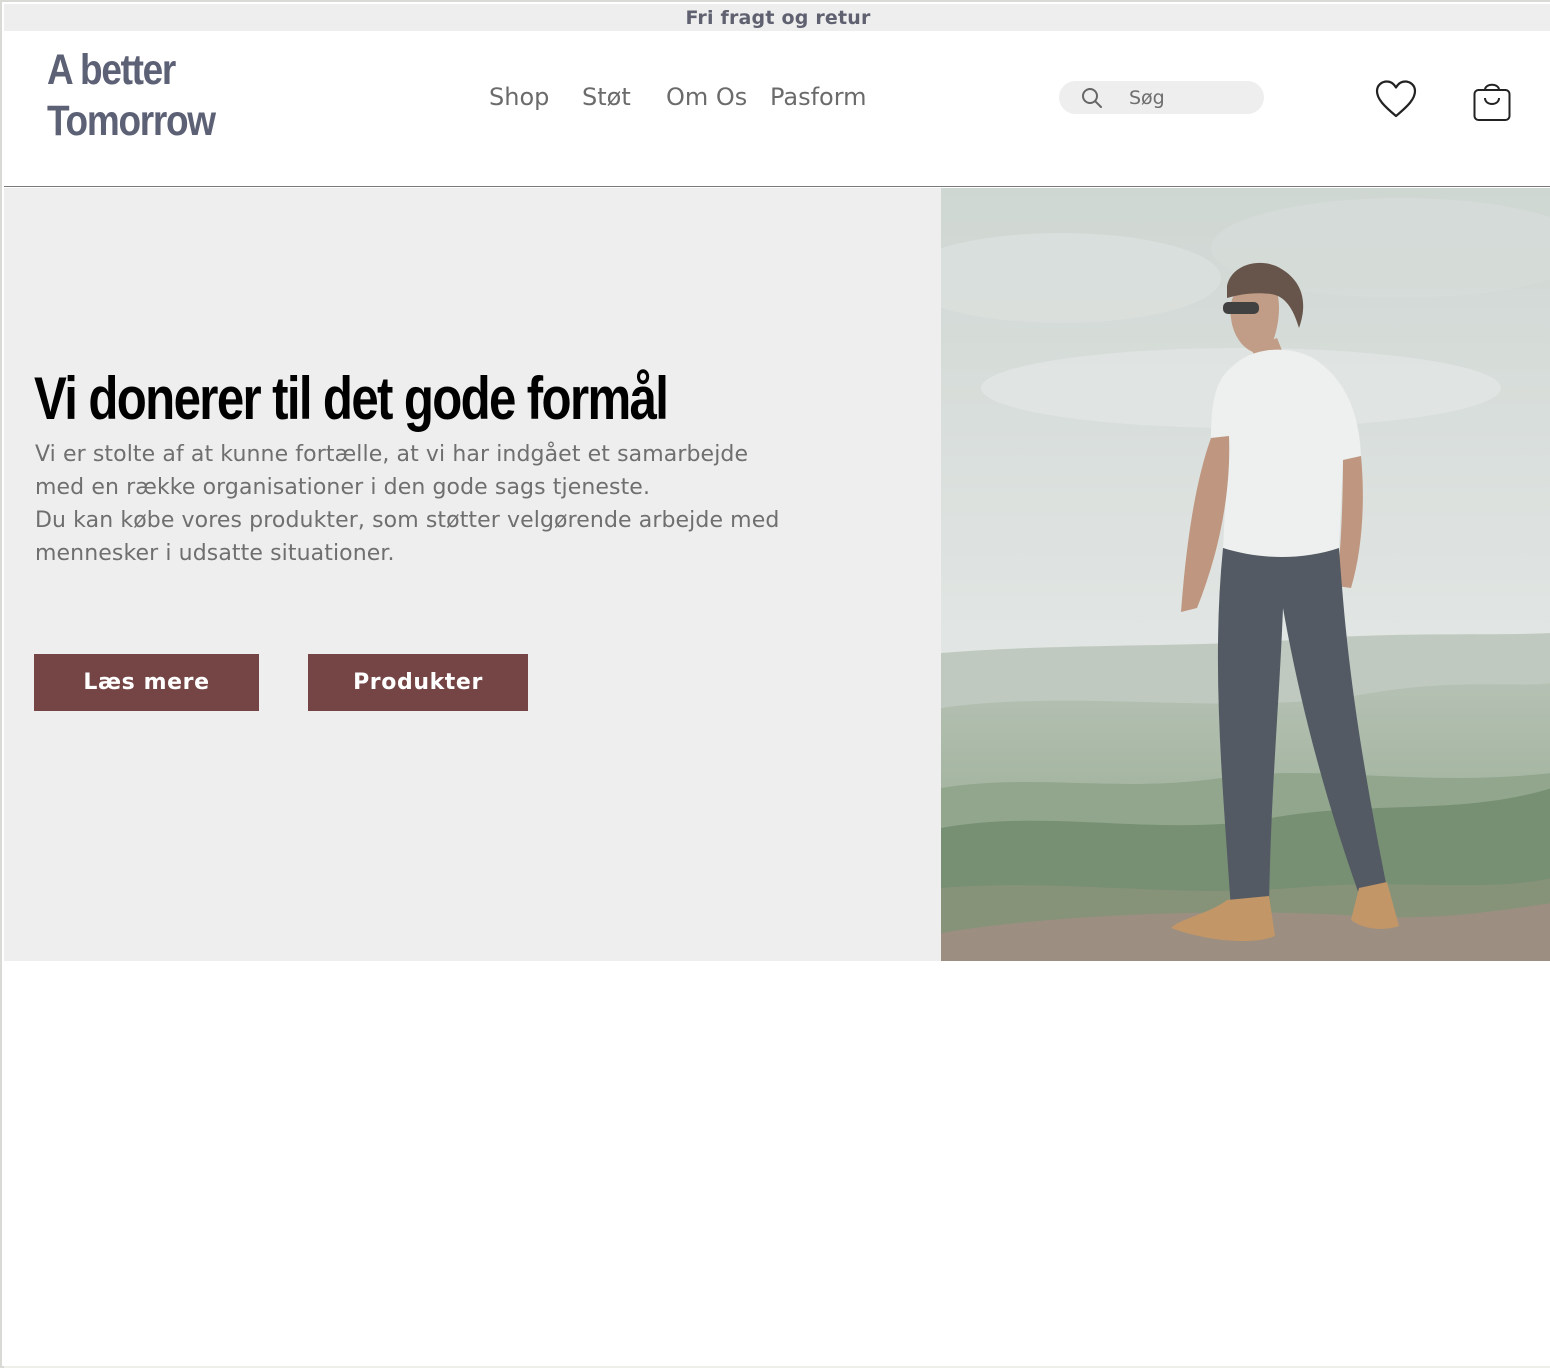 This screenshot has width=1550, height=1368. What do you see at coordinates (706, 97) in the screenshot?
I see `nav-item-om-os: Om Os` at bounding box center [706, 97].